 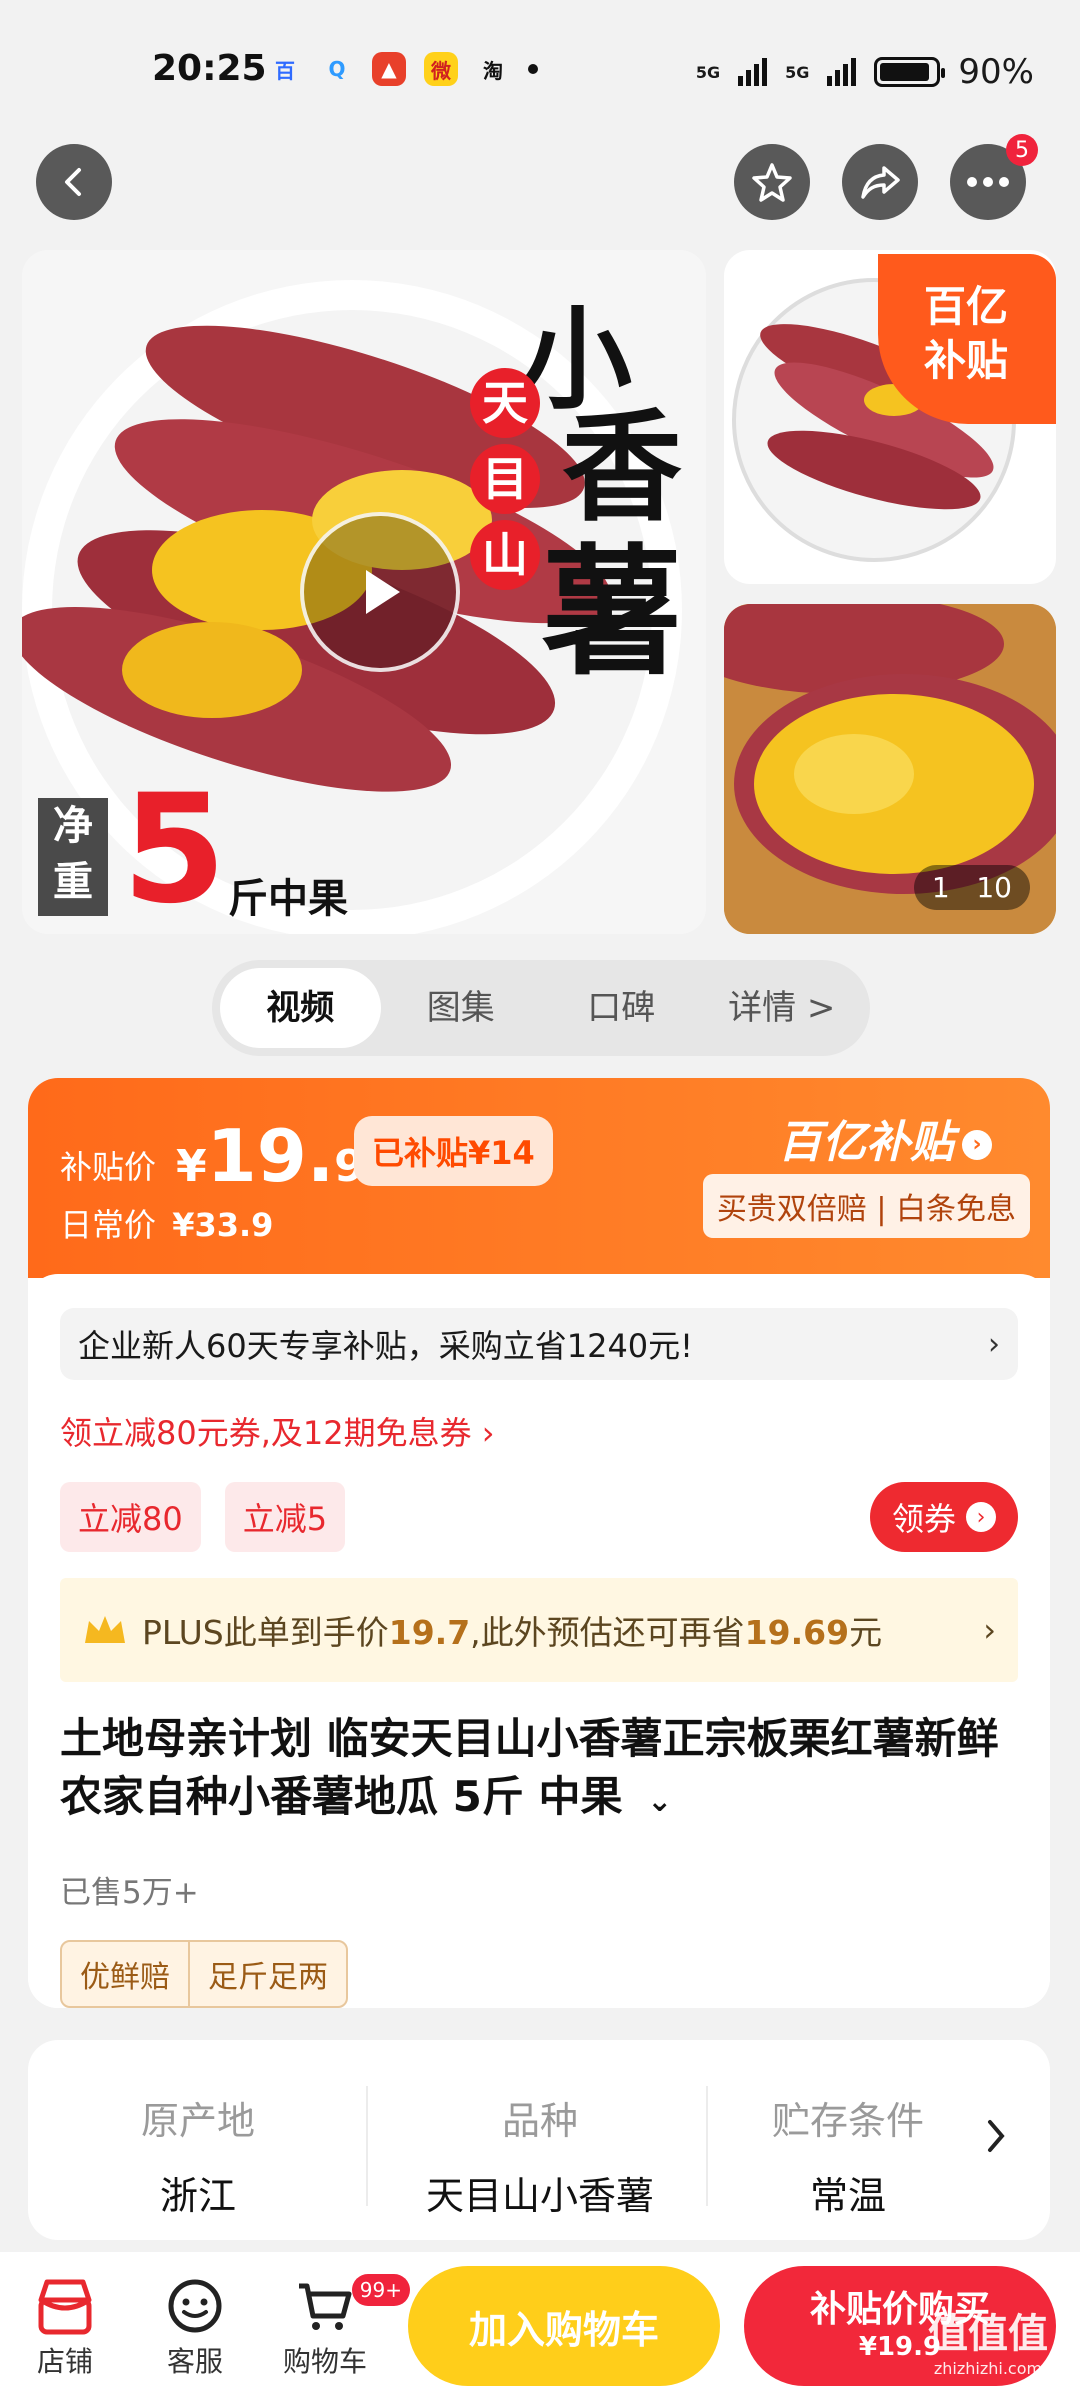 I want to click on subtitle-char-3: 山, so click(x=505, y=555).